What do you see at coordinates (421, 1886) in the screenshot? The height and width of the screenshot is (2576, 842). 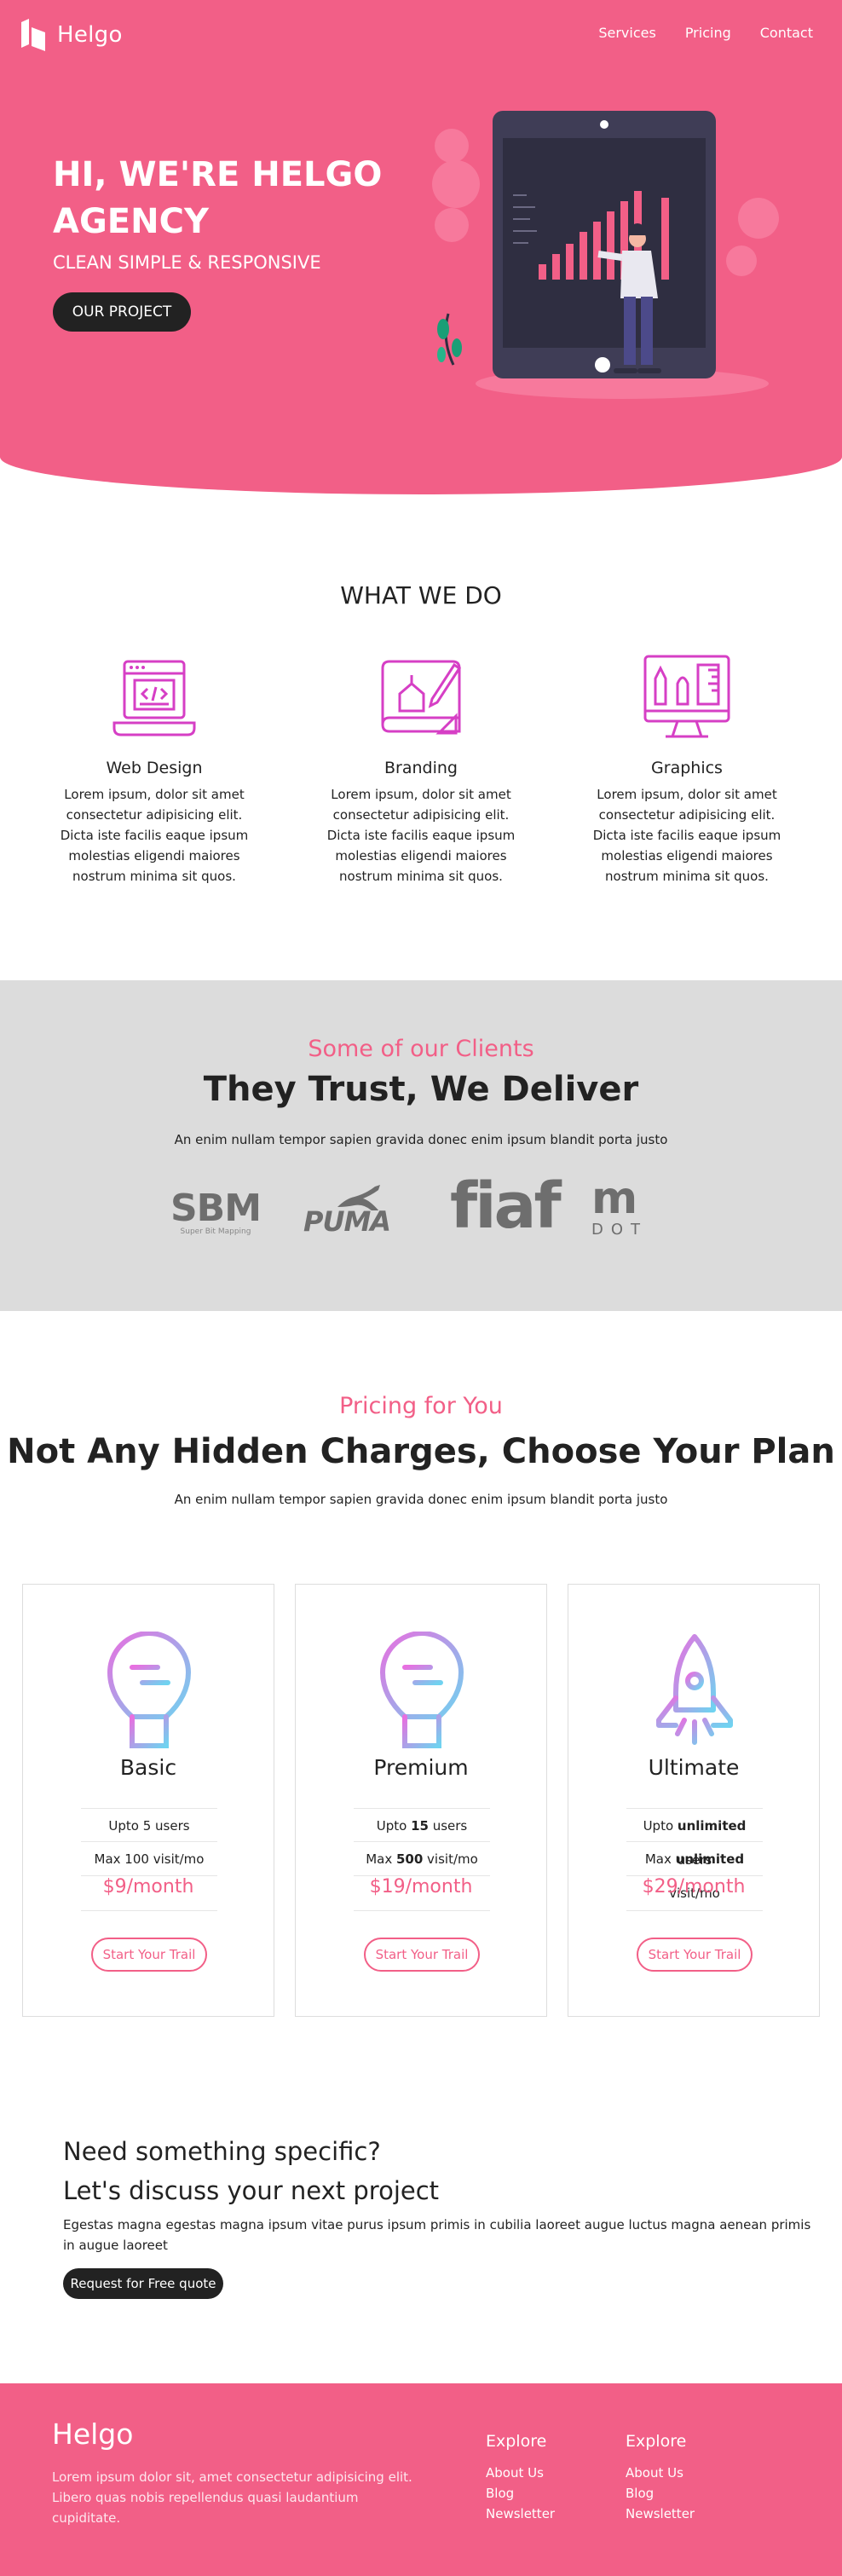 I see `plan-price: $19/month` at bounding box center [421, 1886].